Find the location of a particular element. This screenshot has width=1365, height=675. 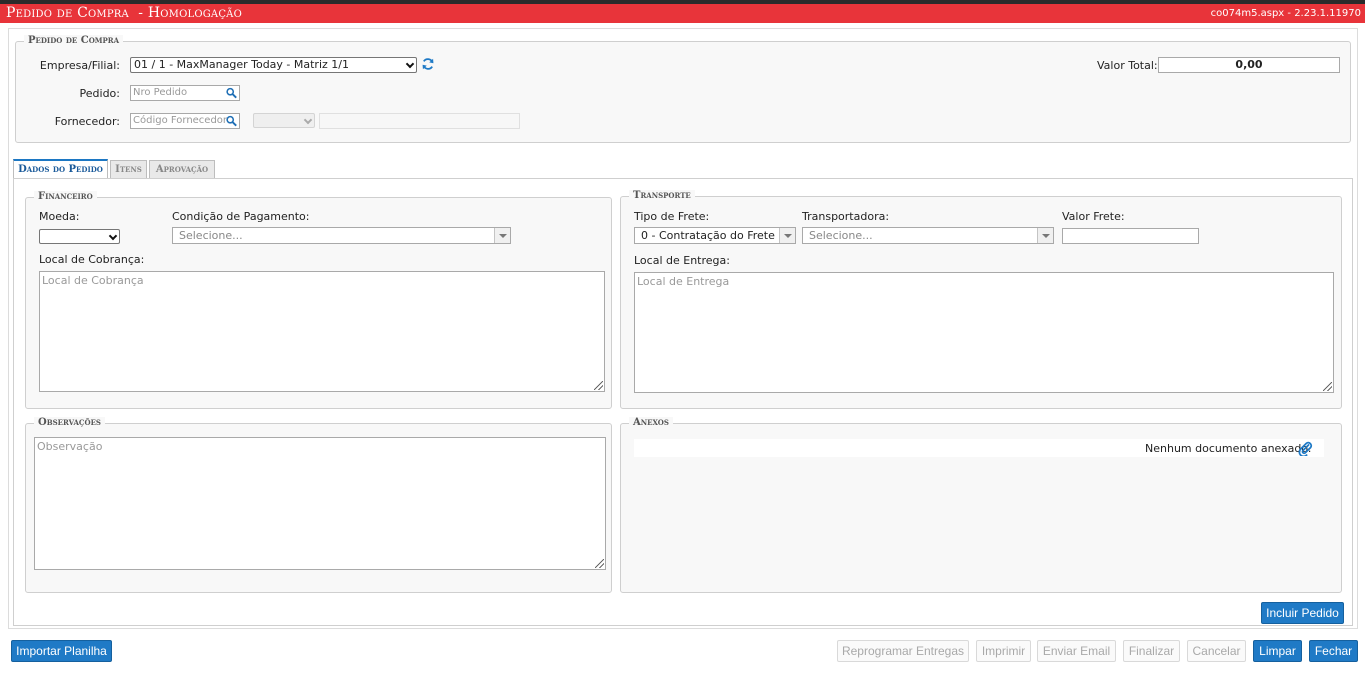

local-entrega-placeholder: Local de Entrega is located at coordinates (683, 281).